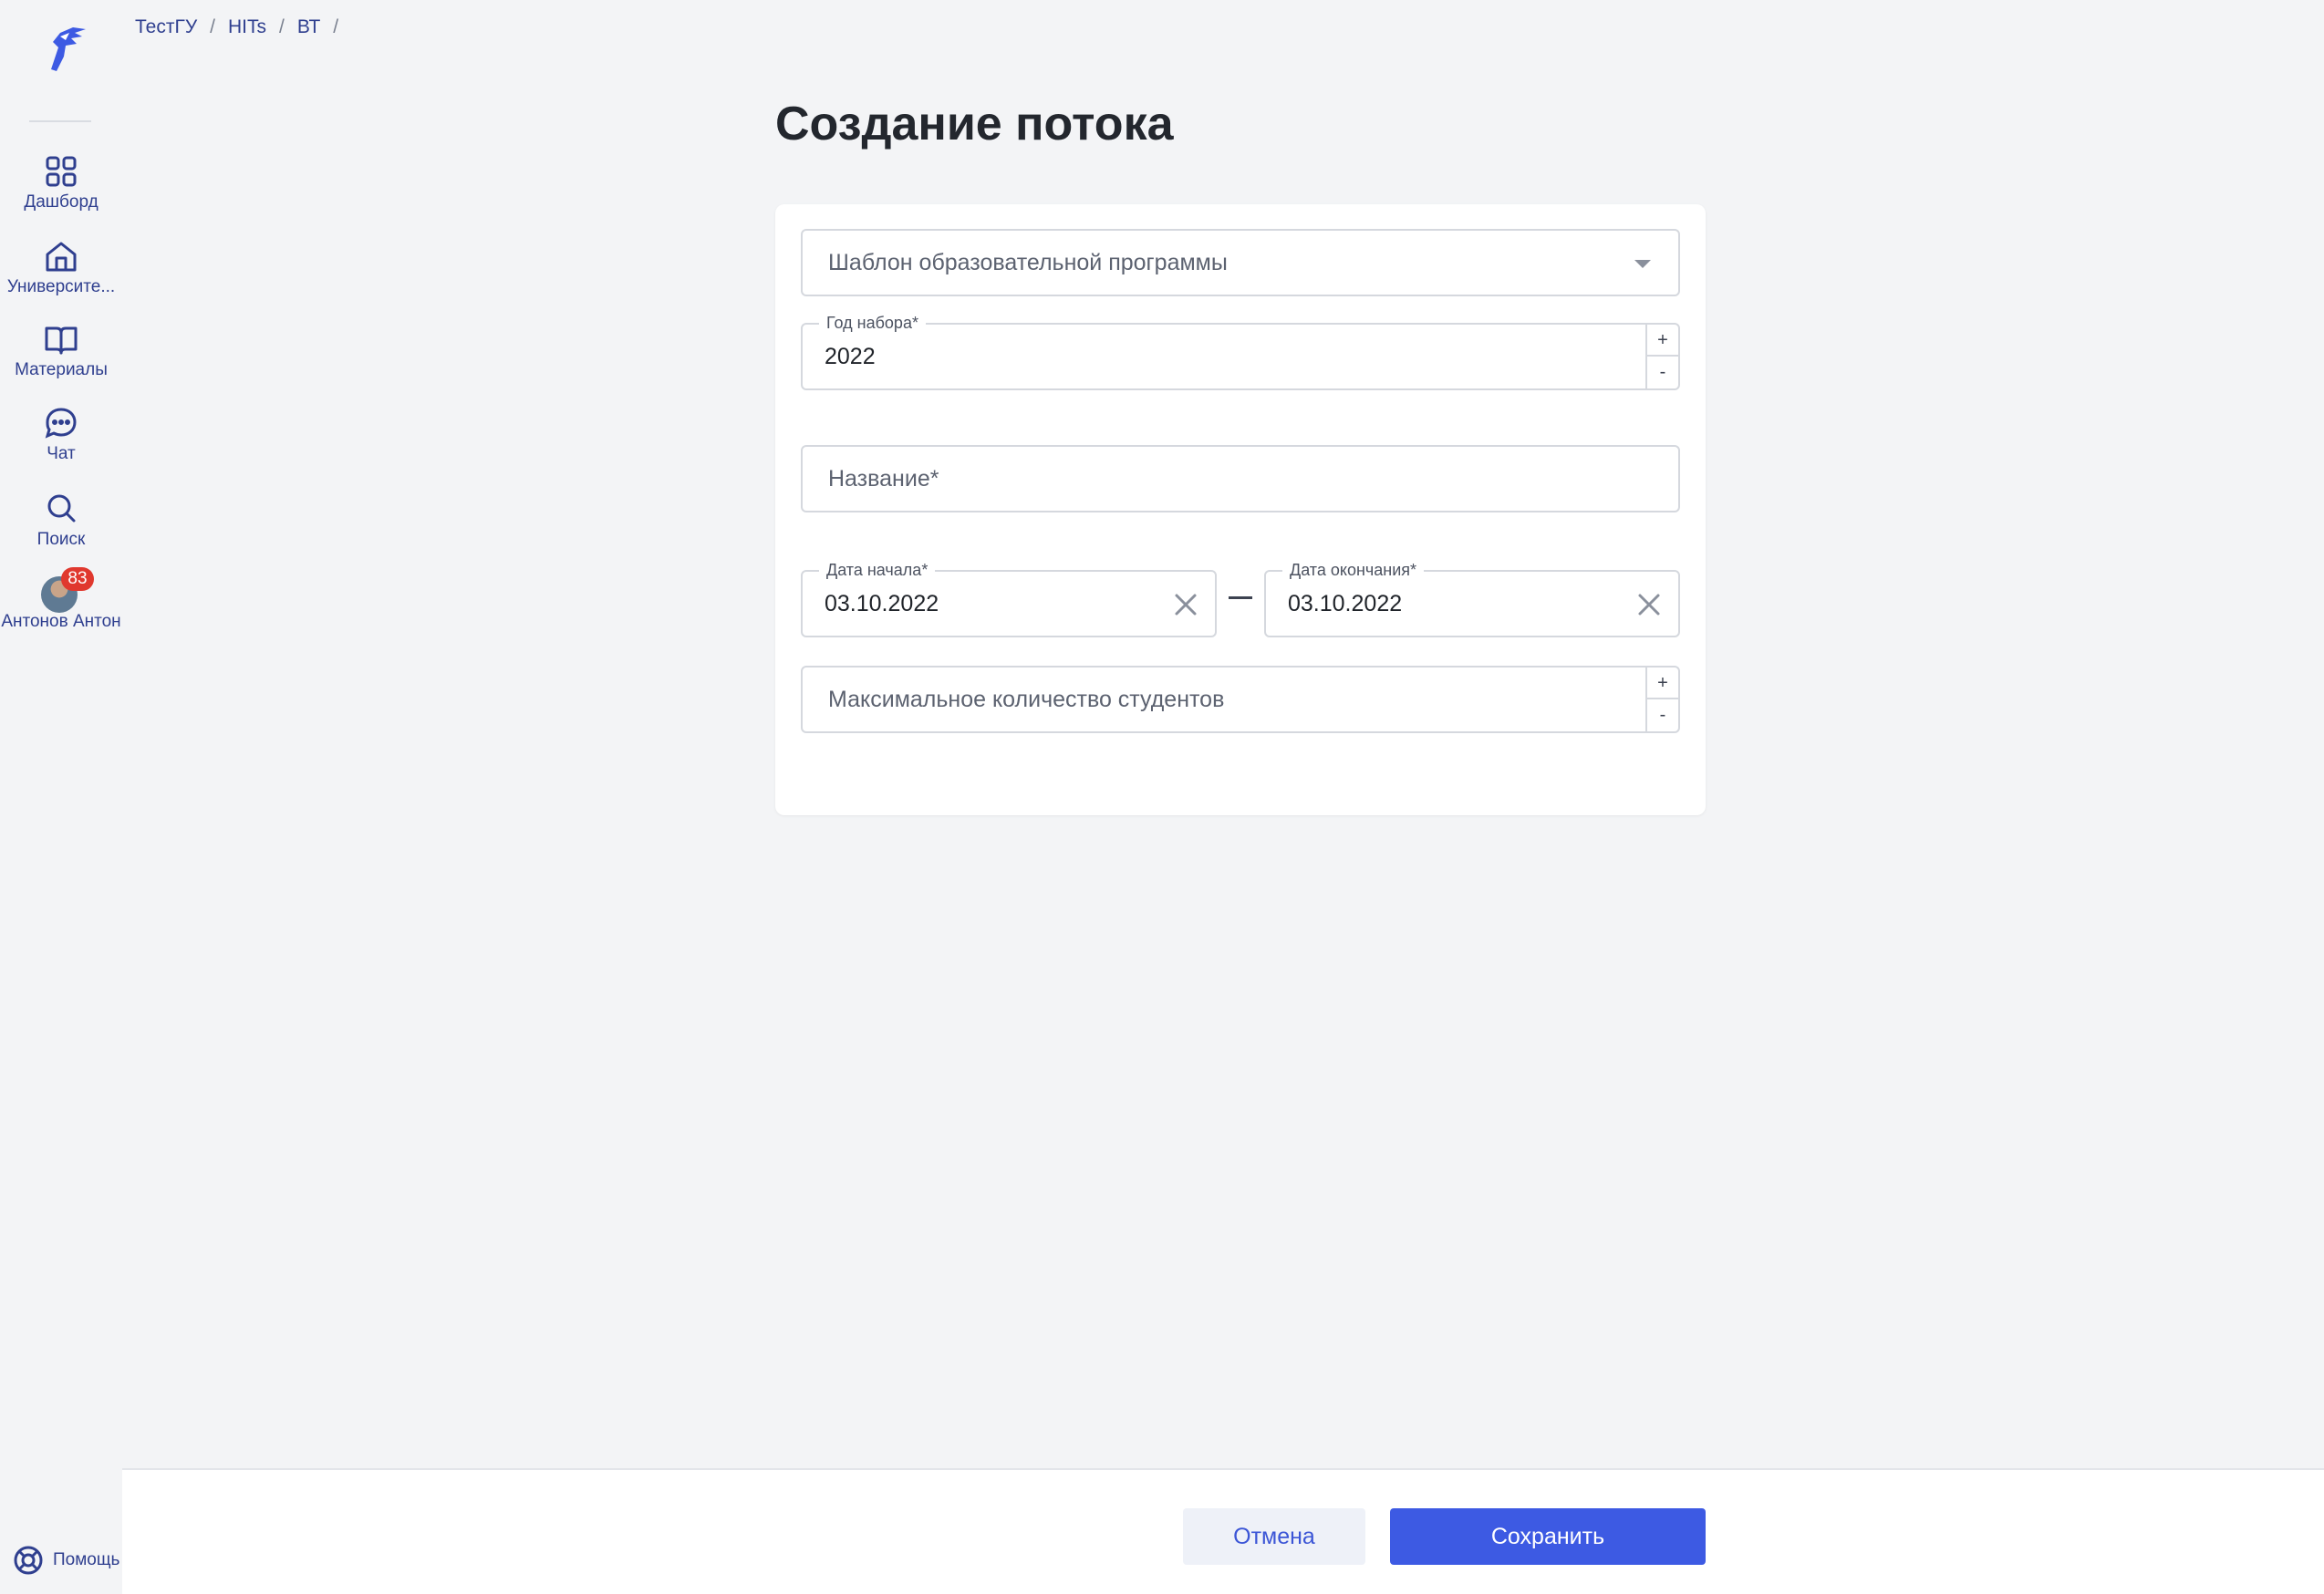 This screenshot has width=2324, height=1594. I want to click on logo-icon, so click(61, 48).